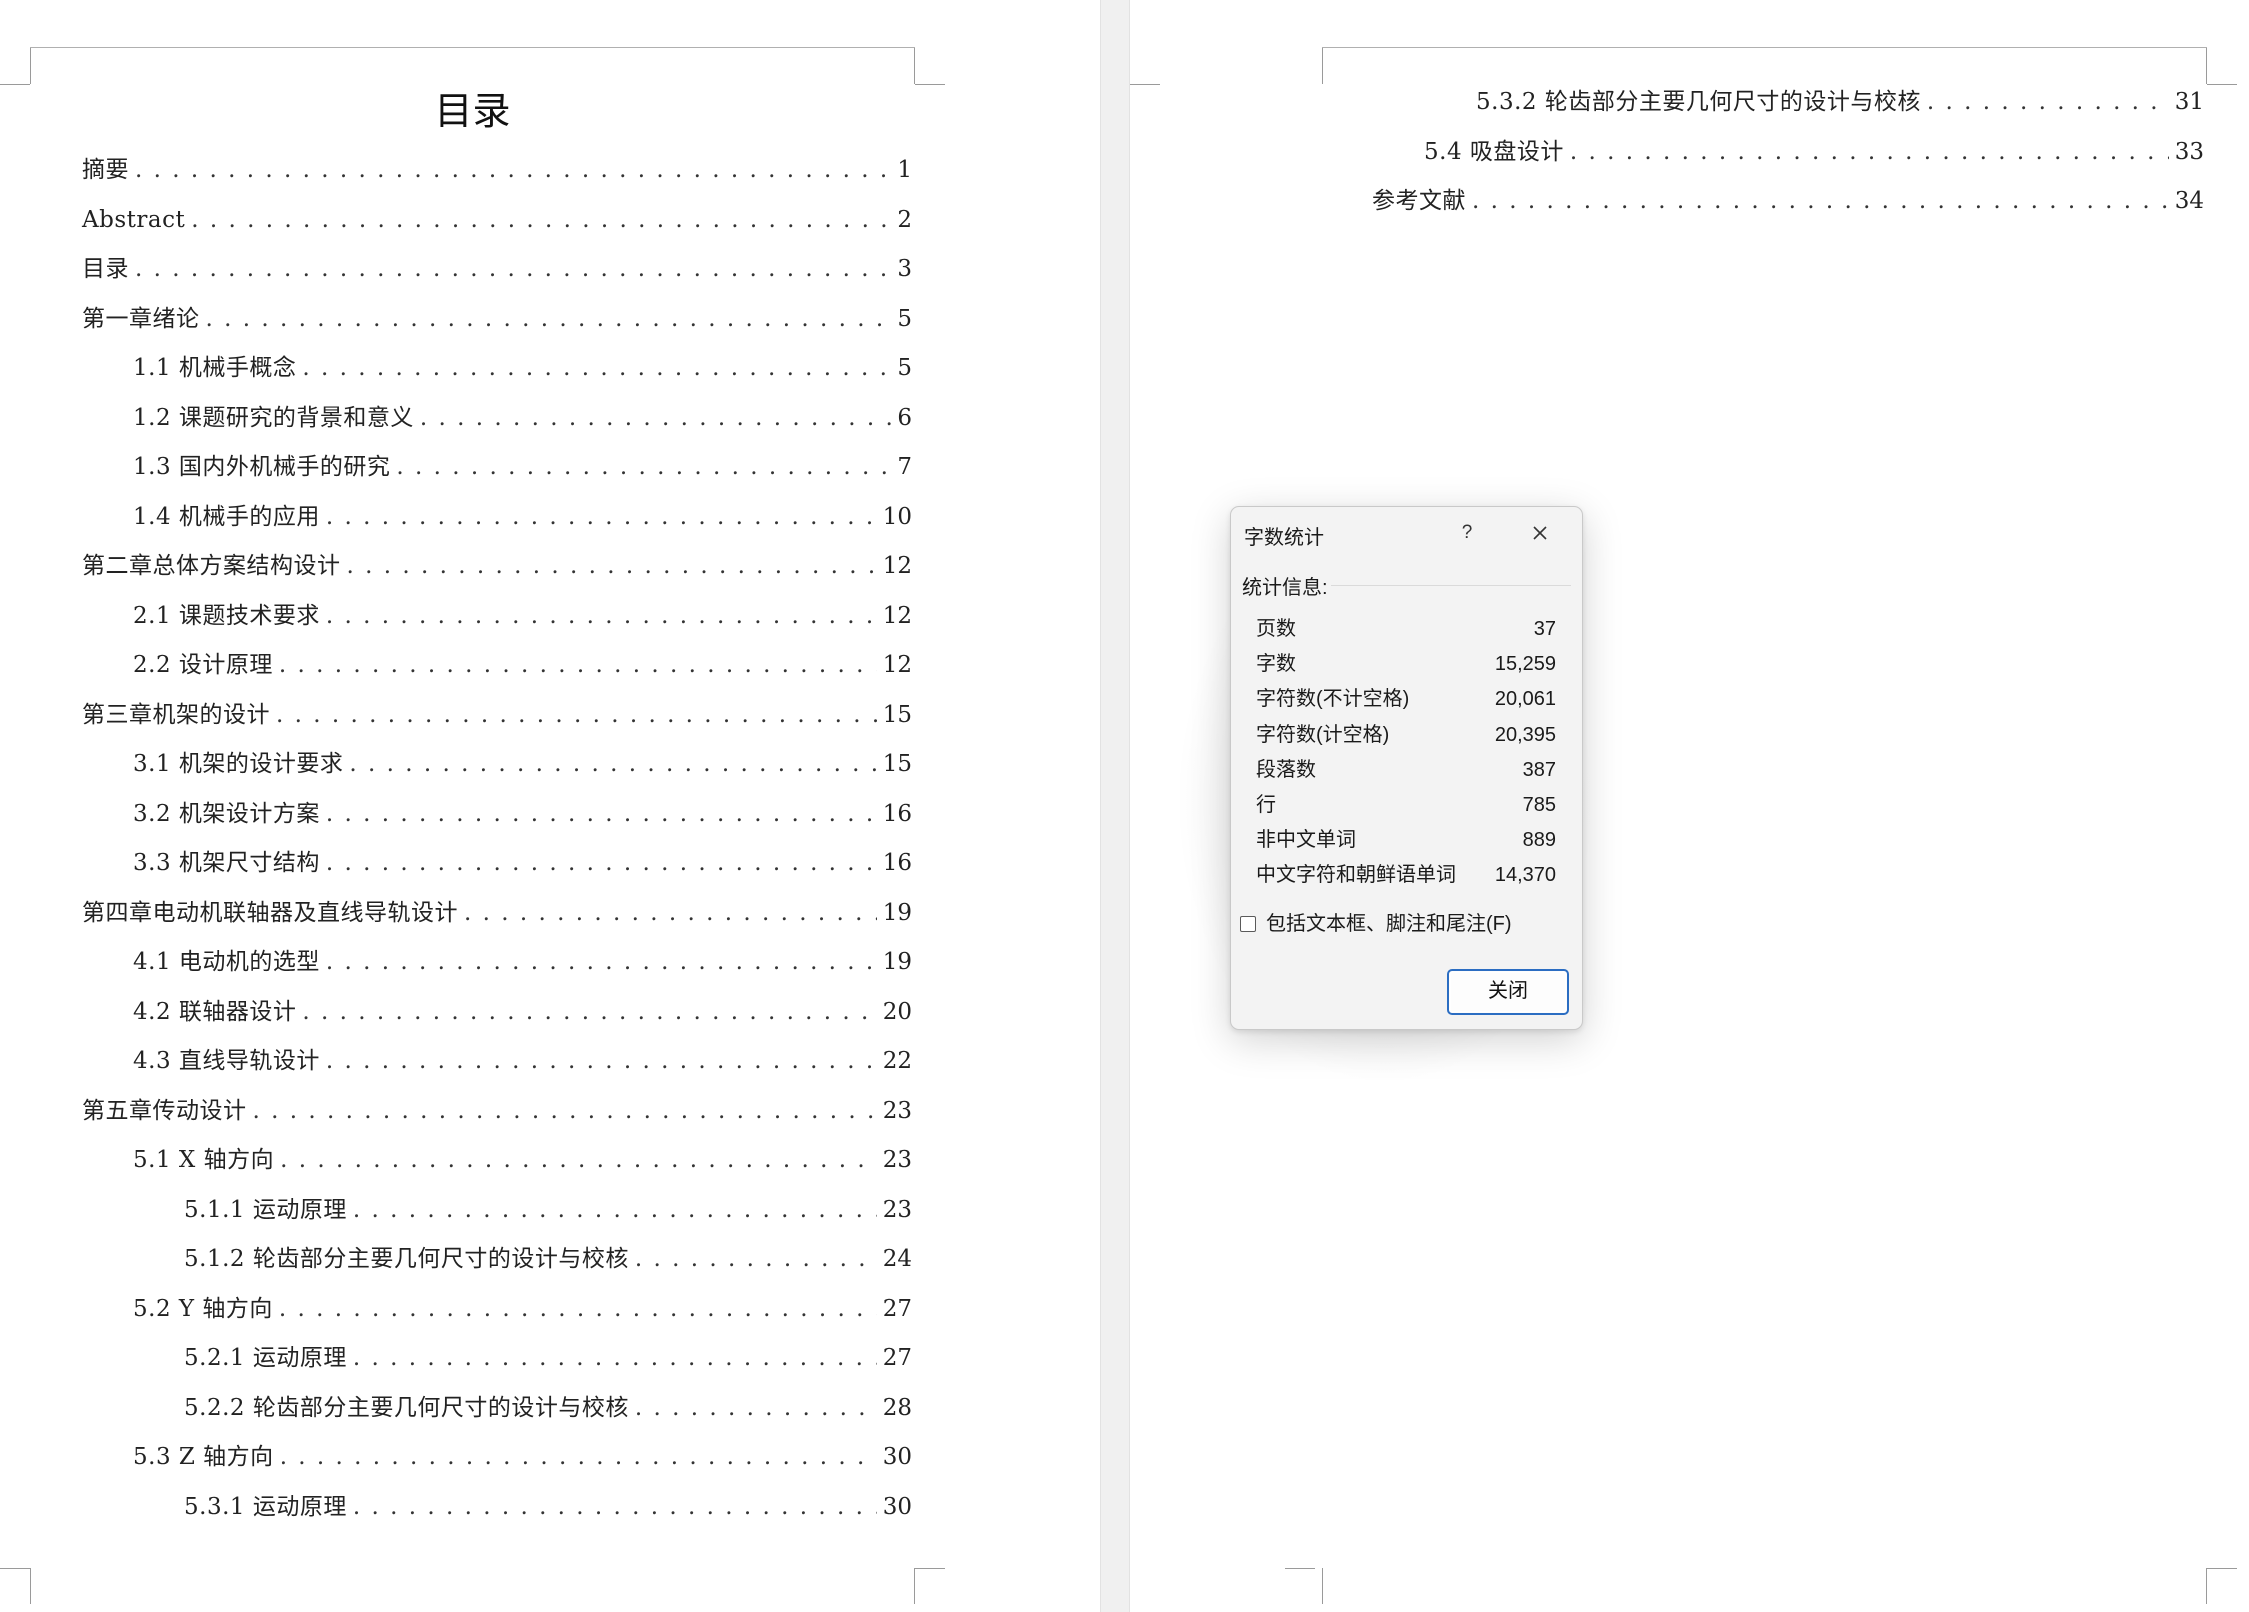 The width and height of the screenshot is (2249, 1612). Describe the element at coordinates (1467, 533) in the screenshot. I see `help-button: ?` at that location.